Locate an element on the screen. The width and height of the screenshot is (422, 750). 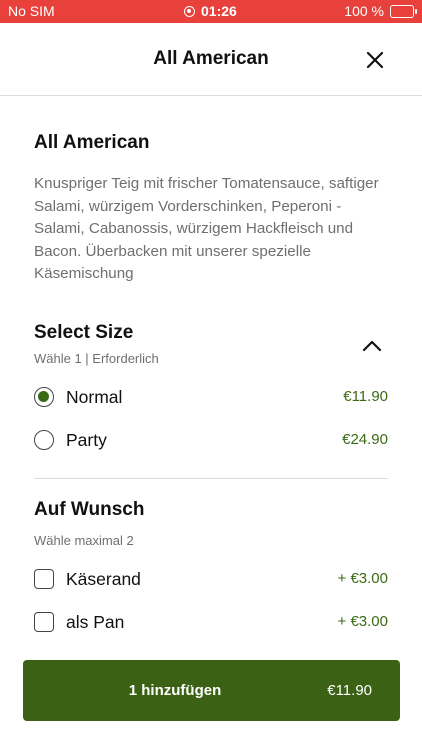
item-title: All American is located at coordinates (92, 142).